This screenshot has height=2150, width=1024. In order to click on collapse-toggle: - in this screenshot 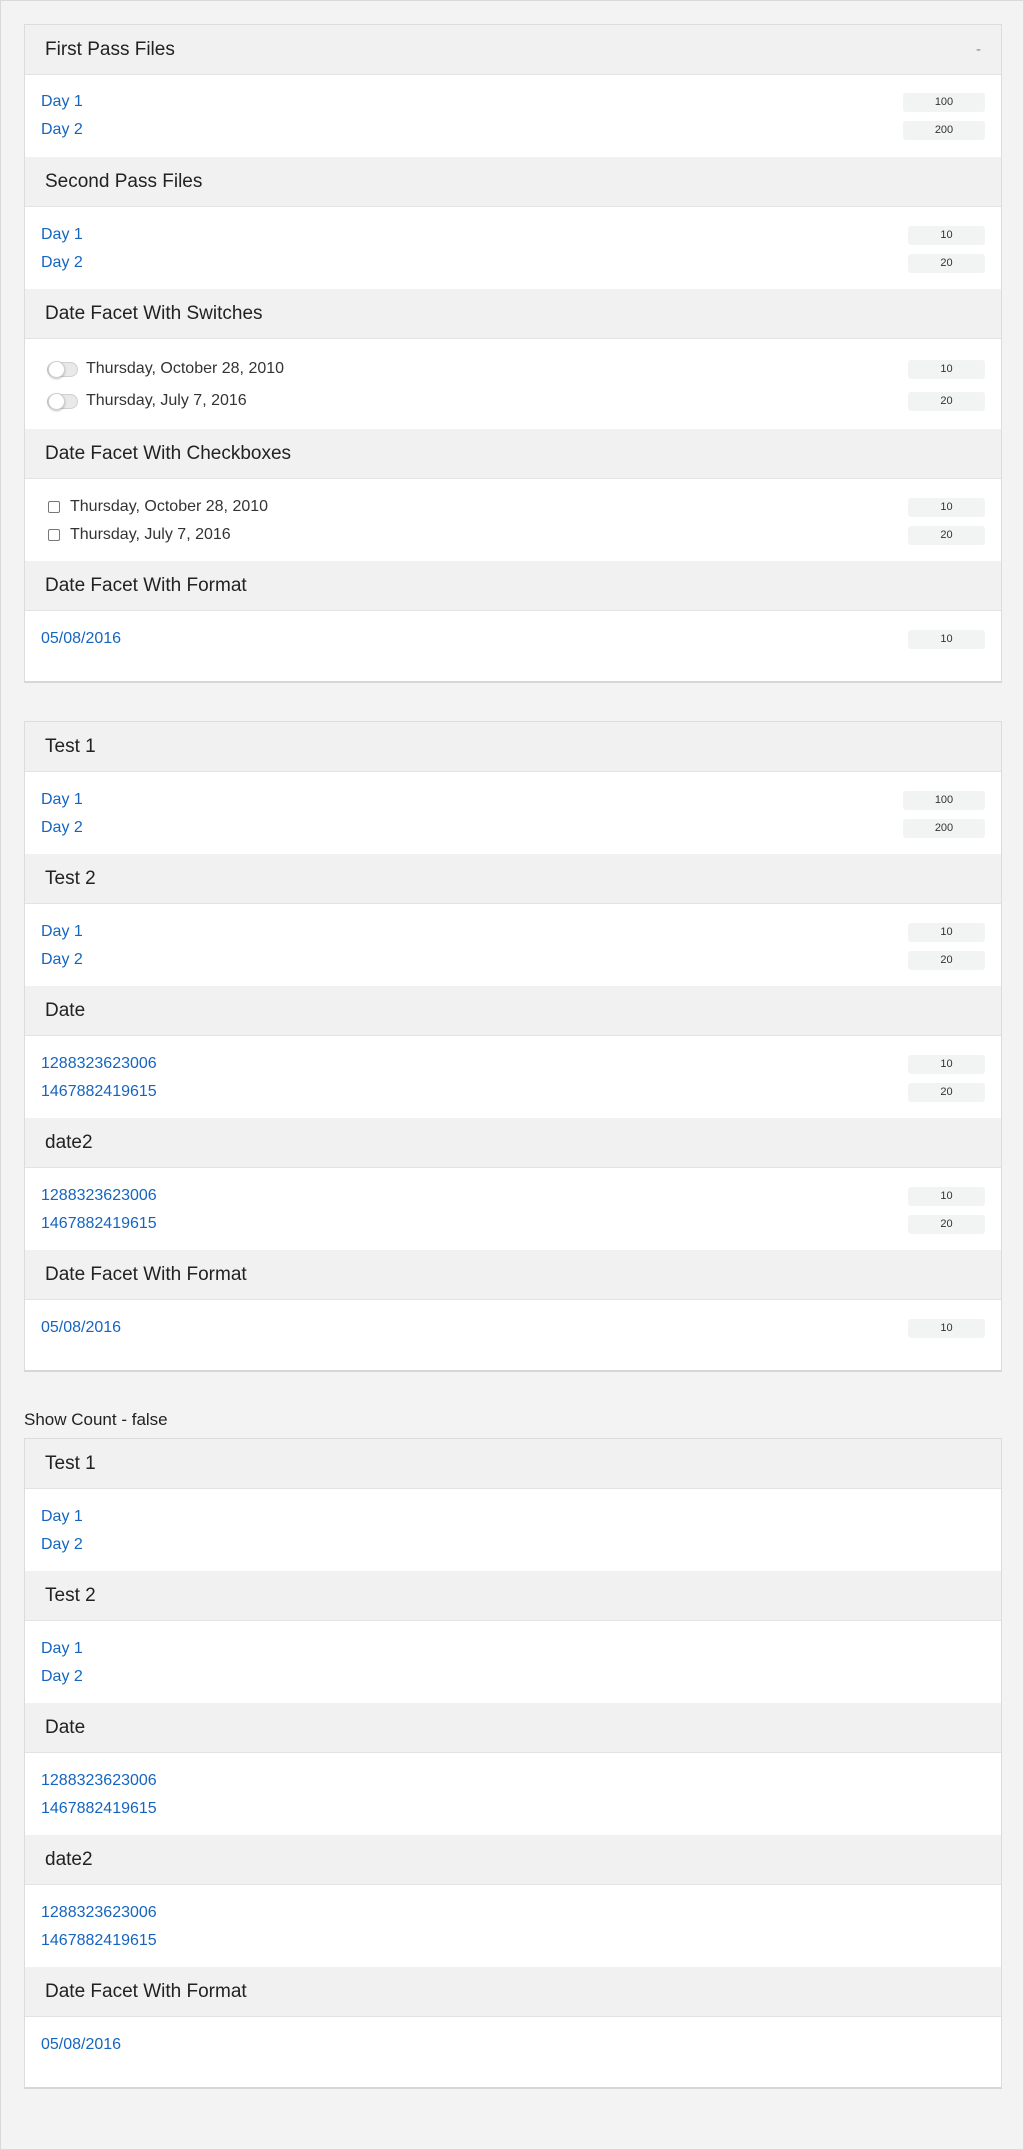, I will do `click(978, 49)`.